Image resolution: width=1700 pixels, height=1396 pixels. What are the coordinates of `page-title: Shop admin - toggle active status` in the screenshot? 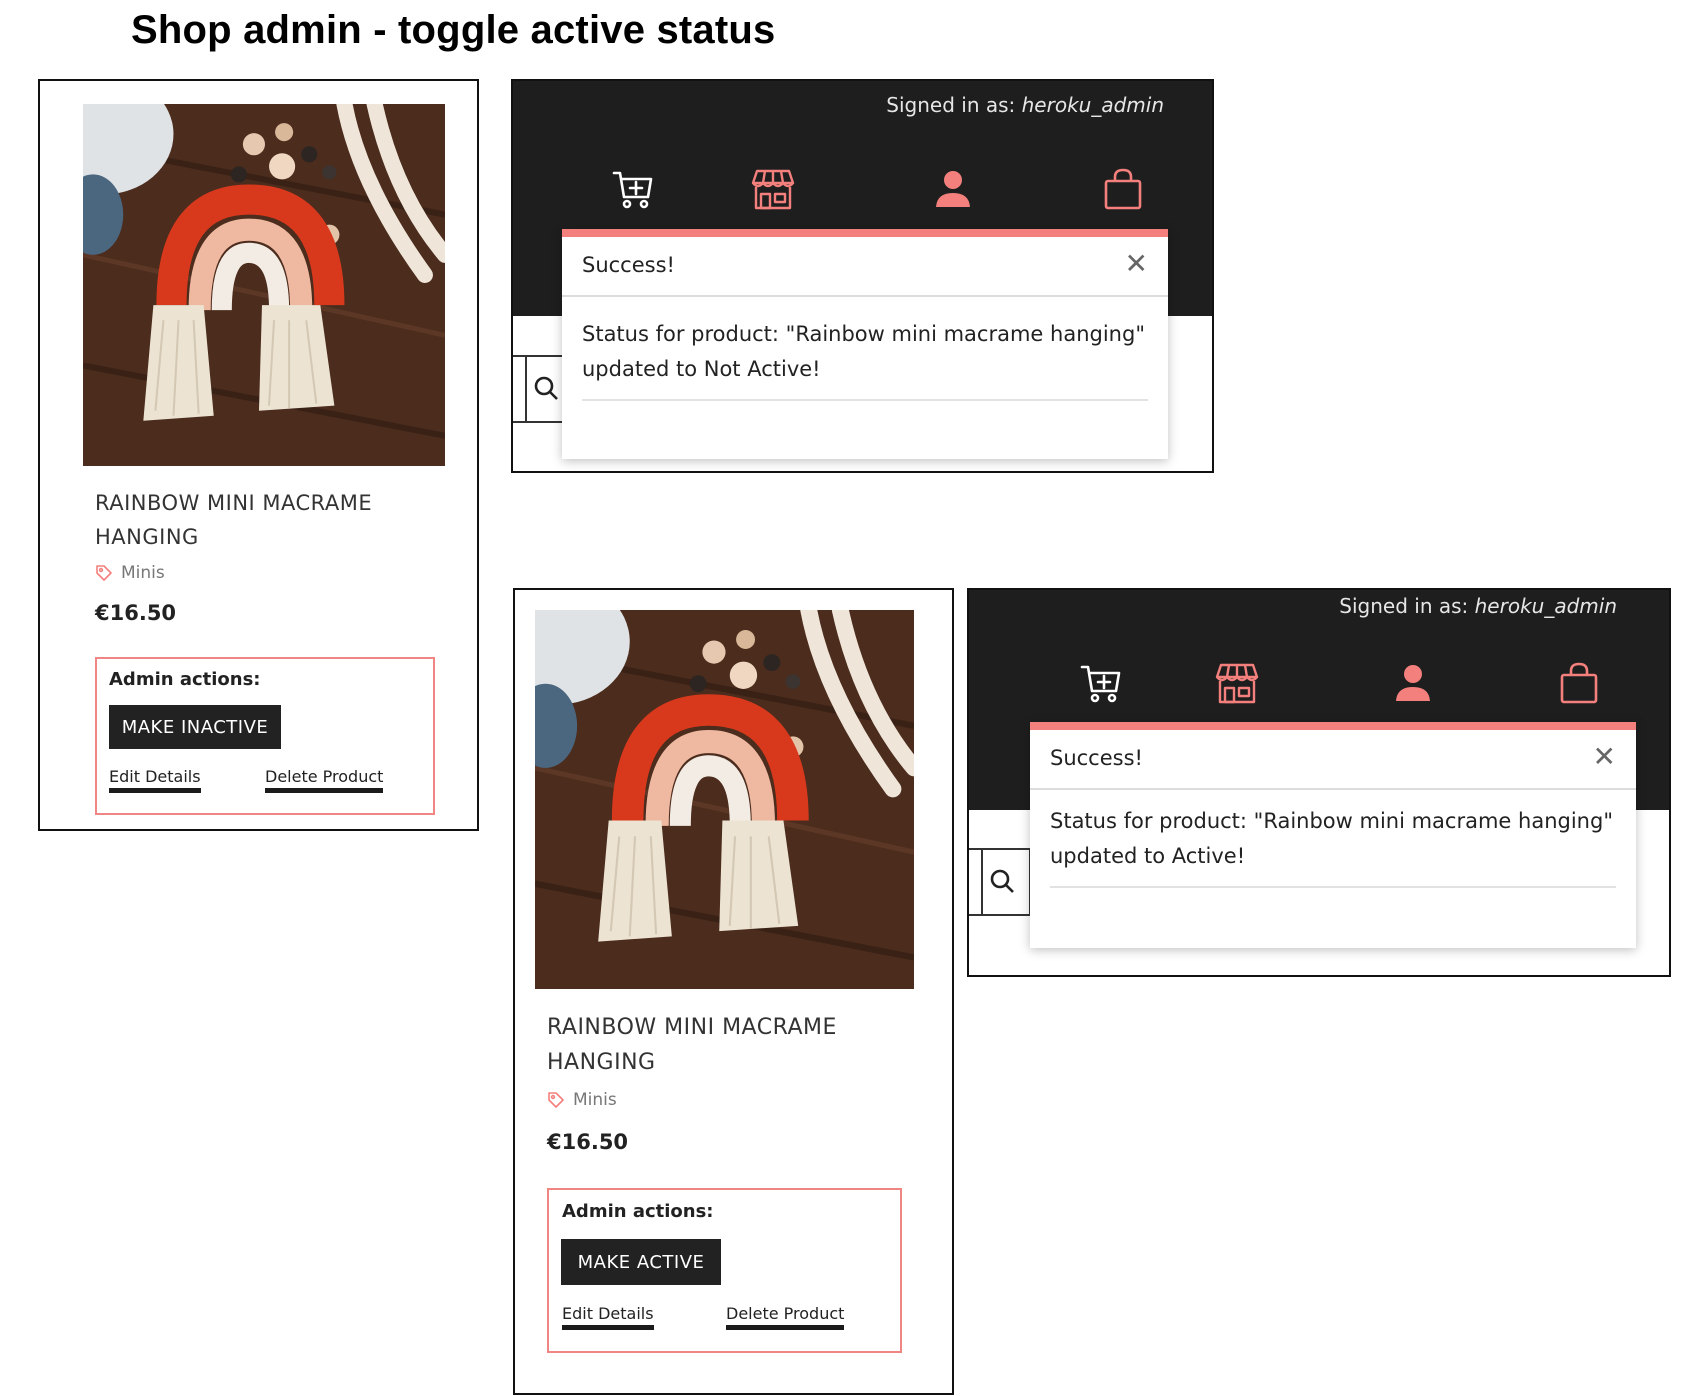 It's located at (453, 30).